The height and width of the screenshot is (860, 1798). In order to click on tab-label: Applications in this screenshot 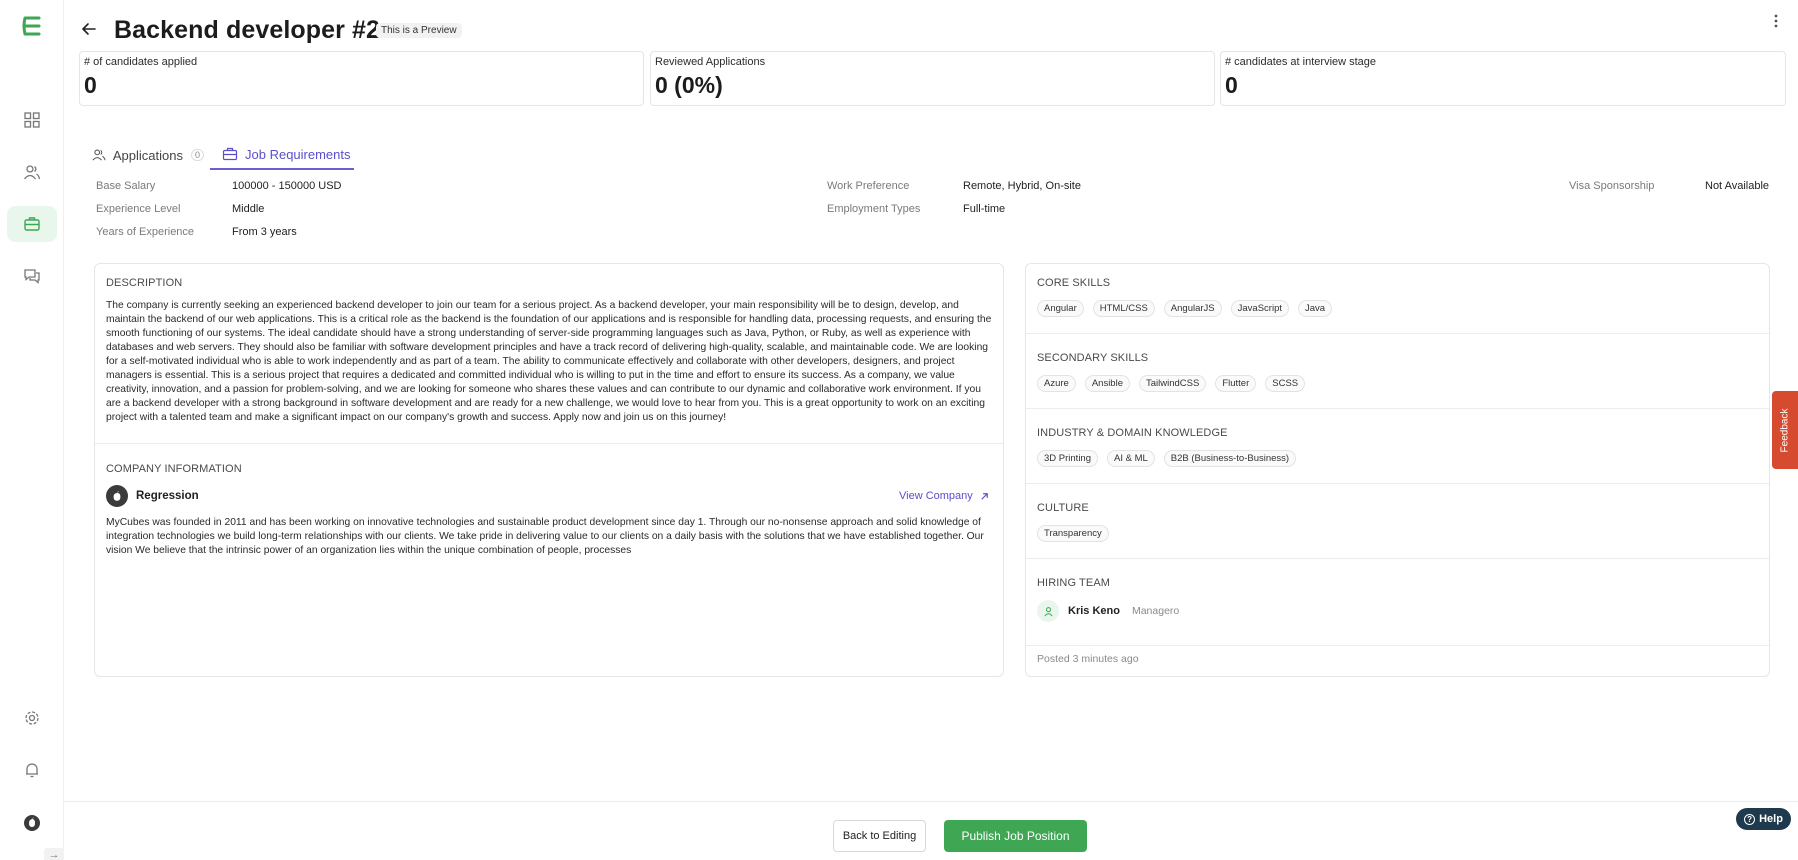, I will do `click(147, 155)`.